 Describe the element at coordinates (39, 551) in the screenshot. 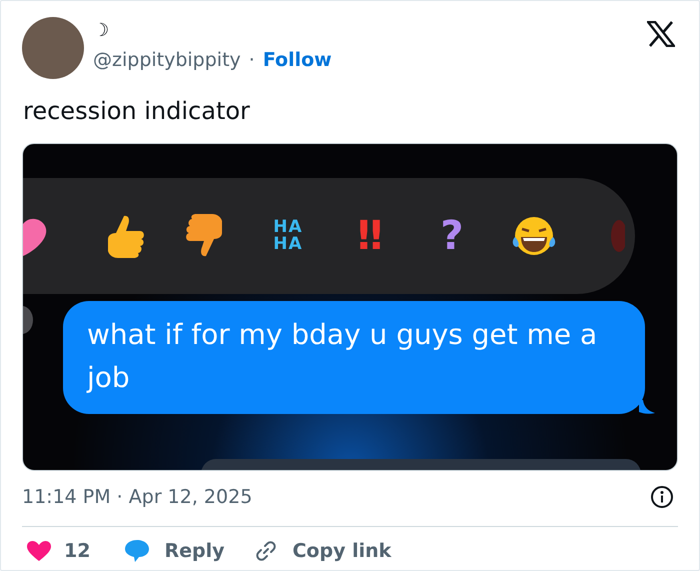

I see `heart-icon` at that location.